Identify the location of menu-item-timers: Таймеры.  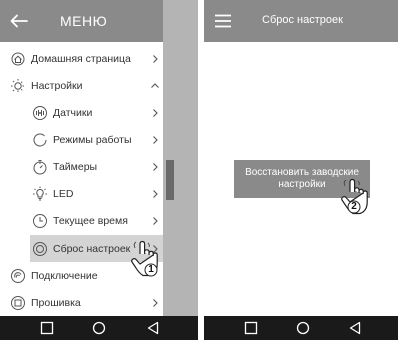
(81, 166).